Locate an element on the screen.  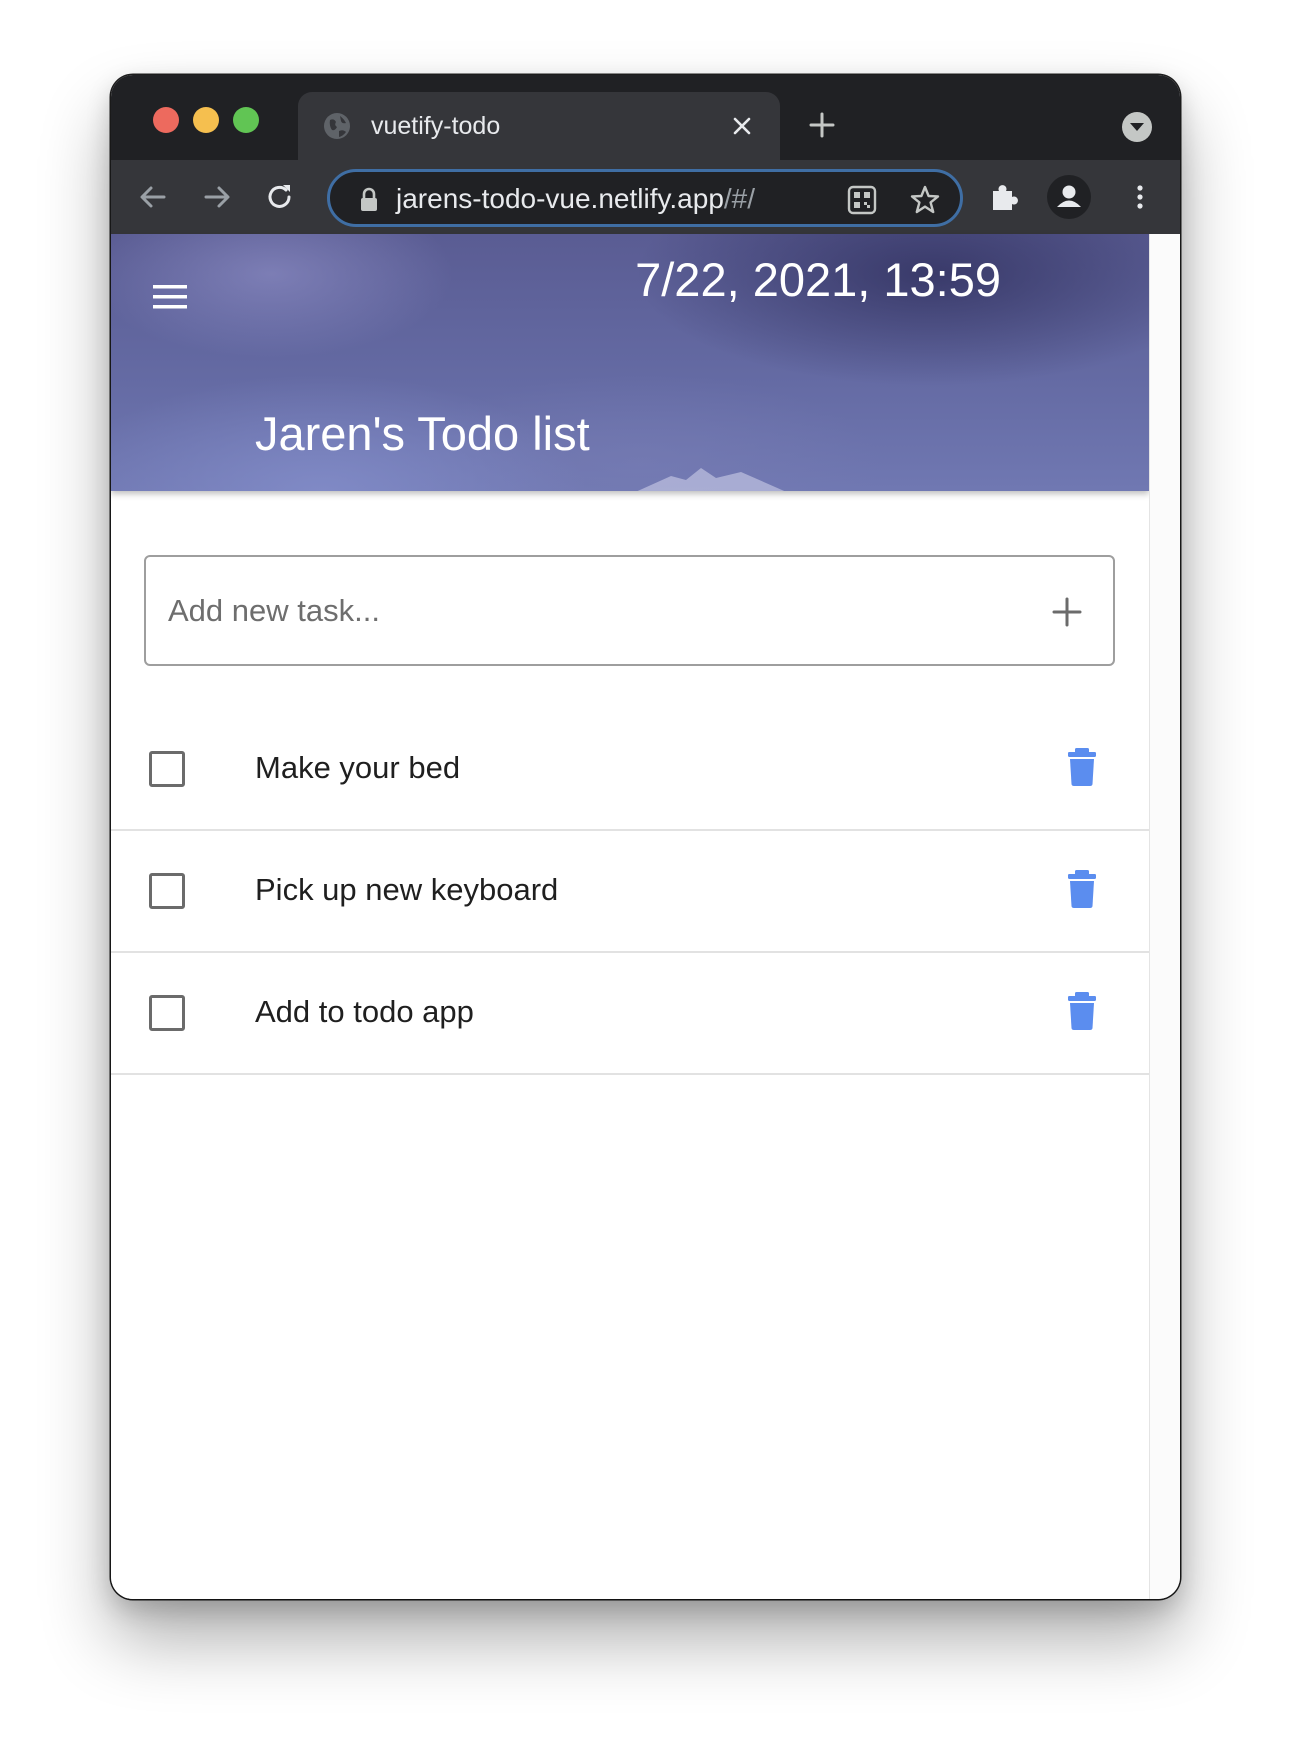
chevron-down-icon is located at coordinates (1137, 127).